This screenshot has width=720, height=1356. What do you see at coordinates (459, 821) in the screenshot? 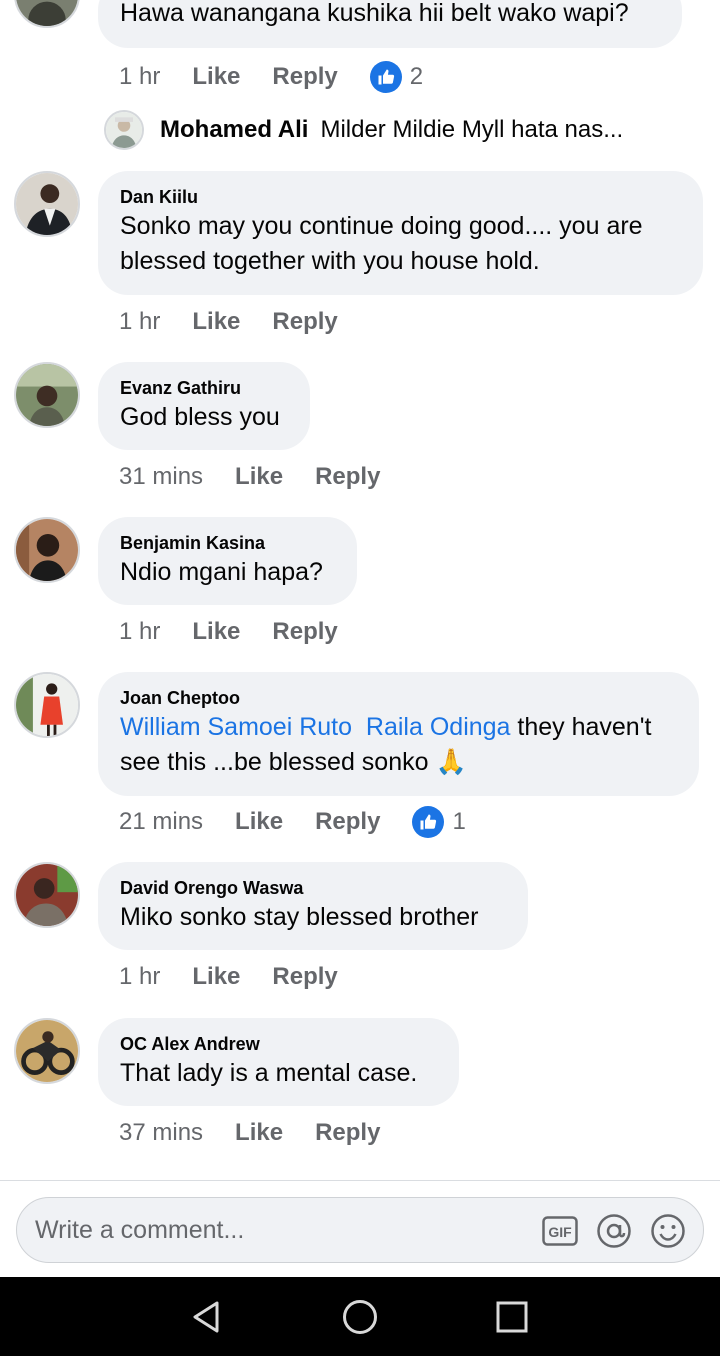
I see `reaction-count: 1` at bounding box center [459, 821].